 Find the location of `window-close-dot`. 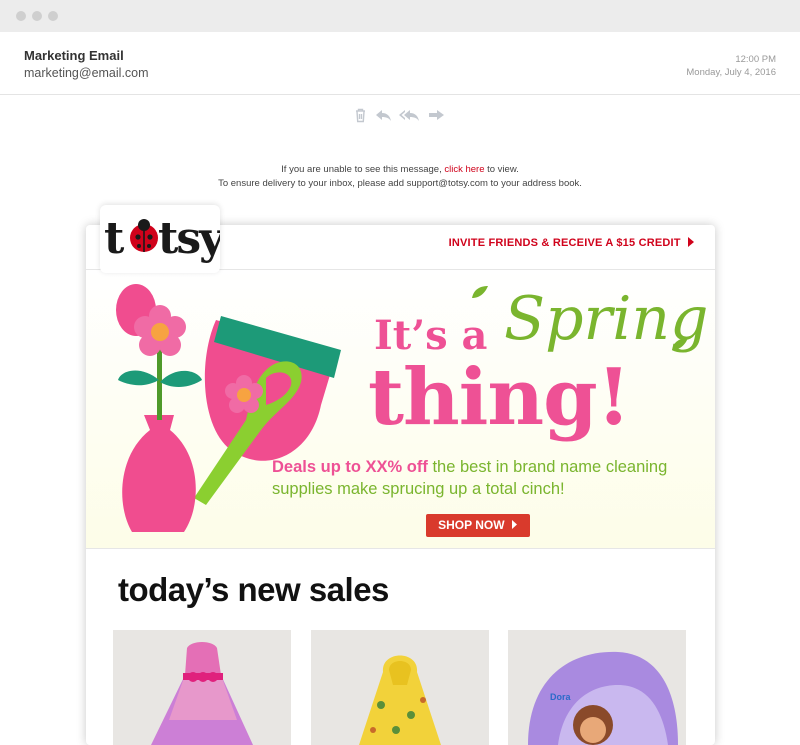

window-close-dot is located at coordinates (21, 16).